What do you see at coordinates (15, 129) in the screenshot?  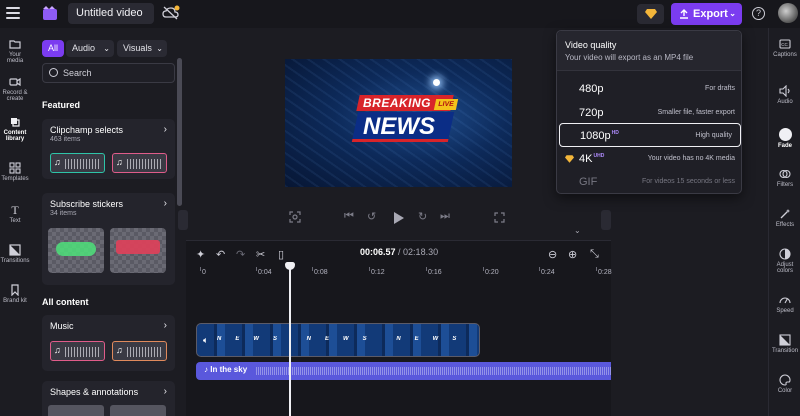 I see `nav-content-library: Content library` at bounding box center [15, 129].